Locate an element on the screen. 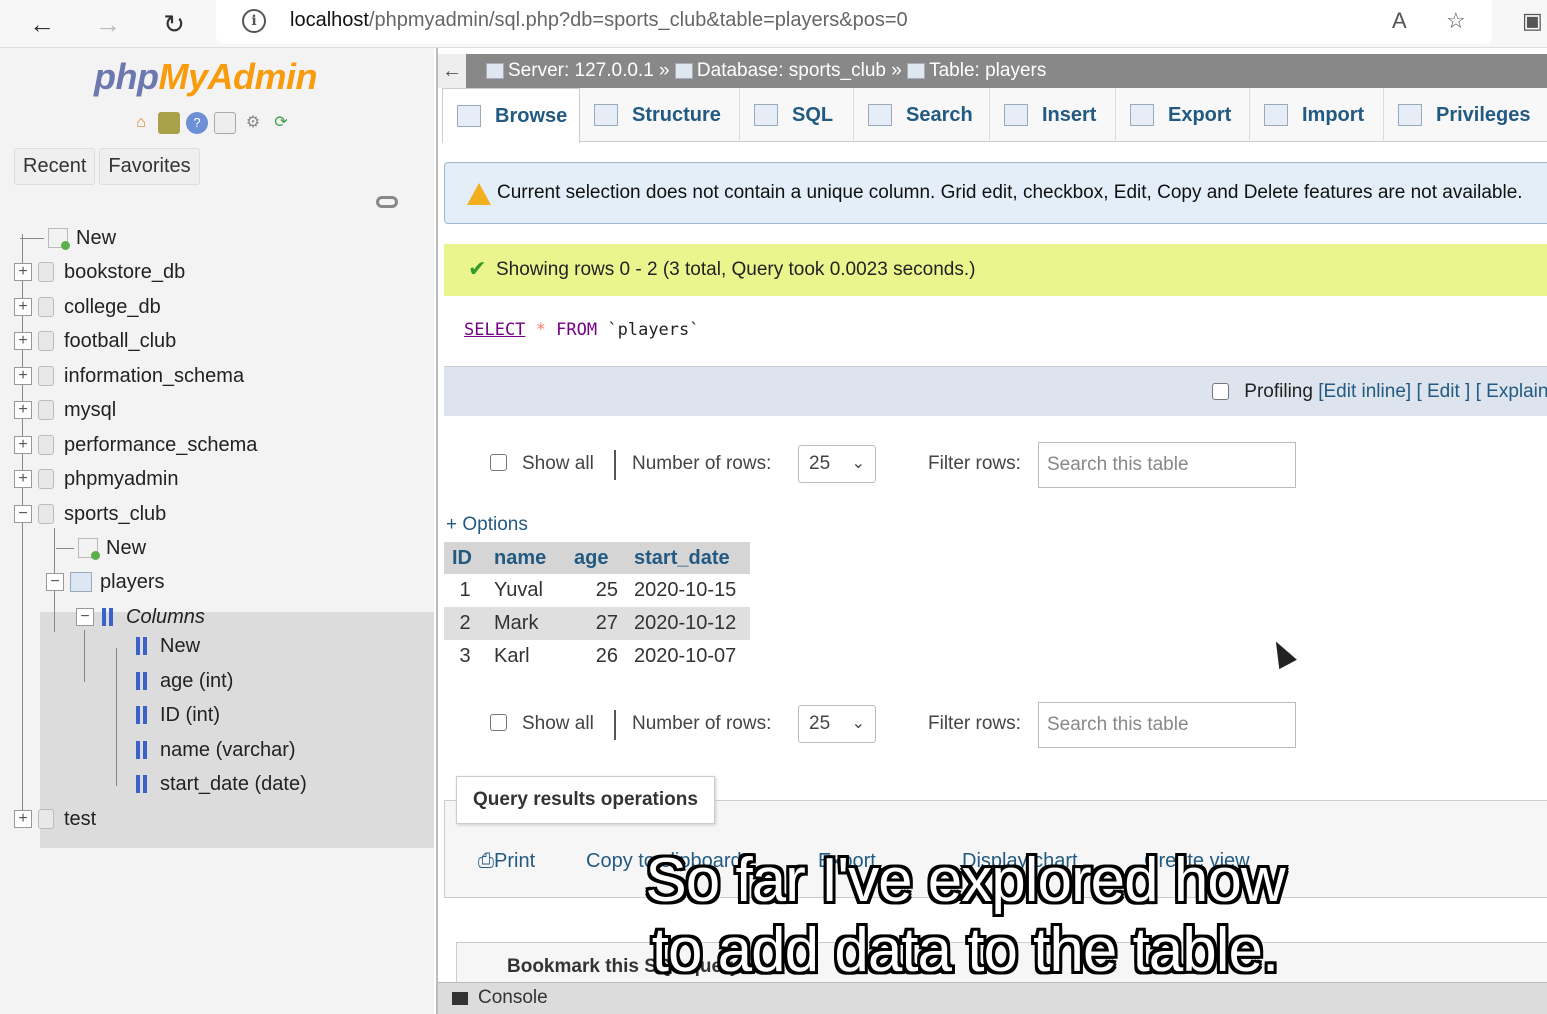 The height and width of the screenshot is (1014, 1547). home-icon: ⌂ is located at coordinates (141, 123).